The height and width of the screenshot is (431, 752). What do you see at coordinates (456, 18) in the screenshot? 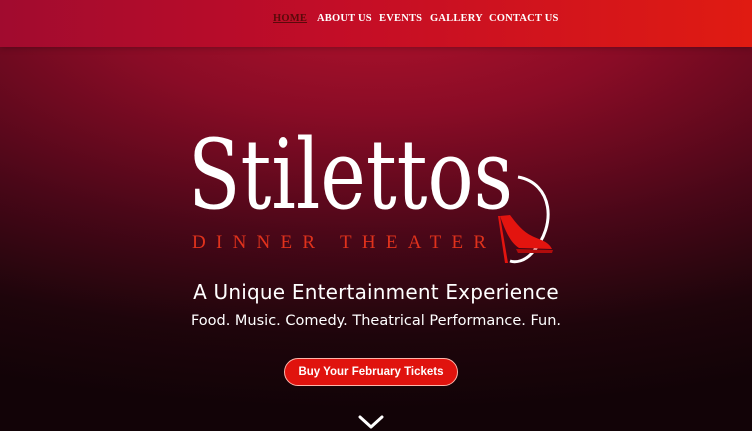
I see `nav-gallery: GALLERY` at bounding box center [456, 18].